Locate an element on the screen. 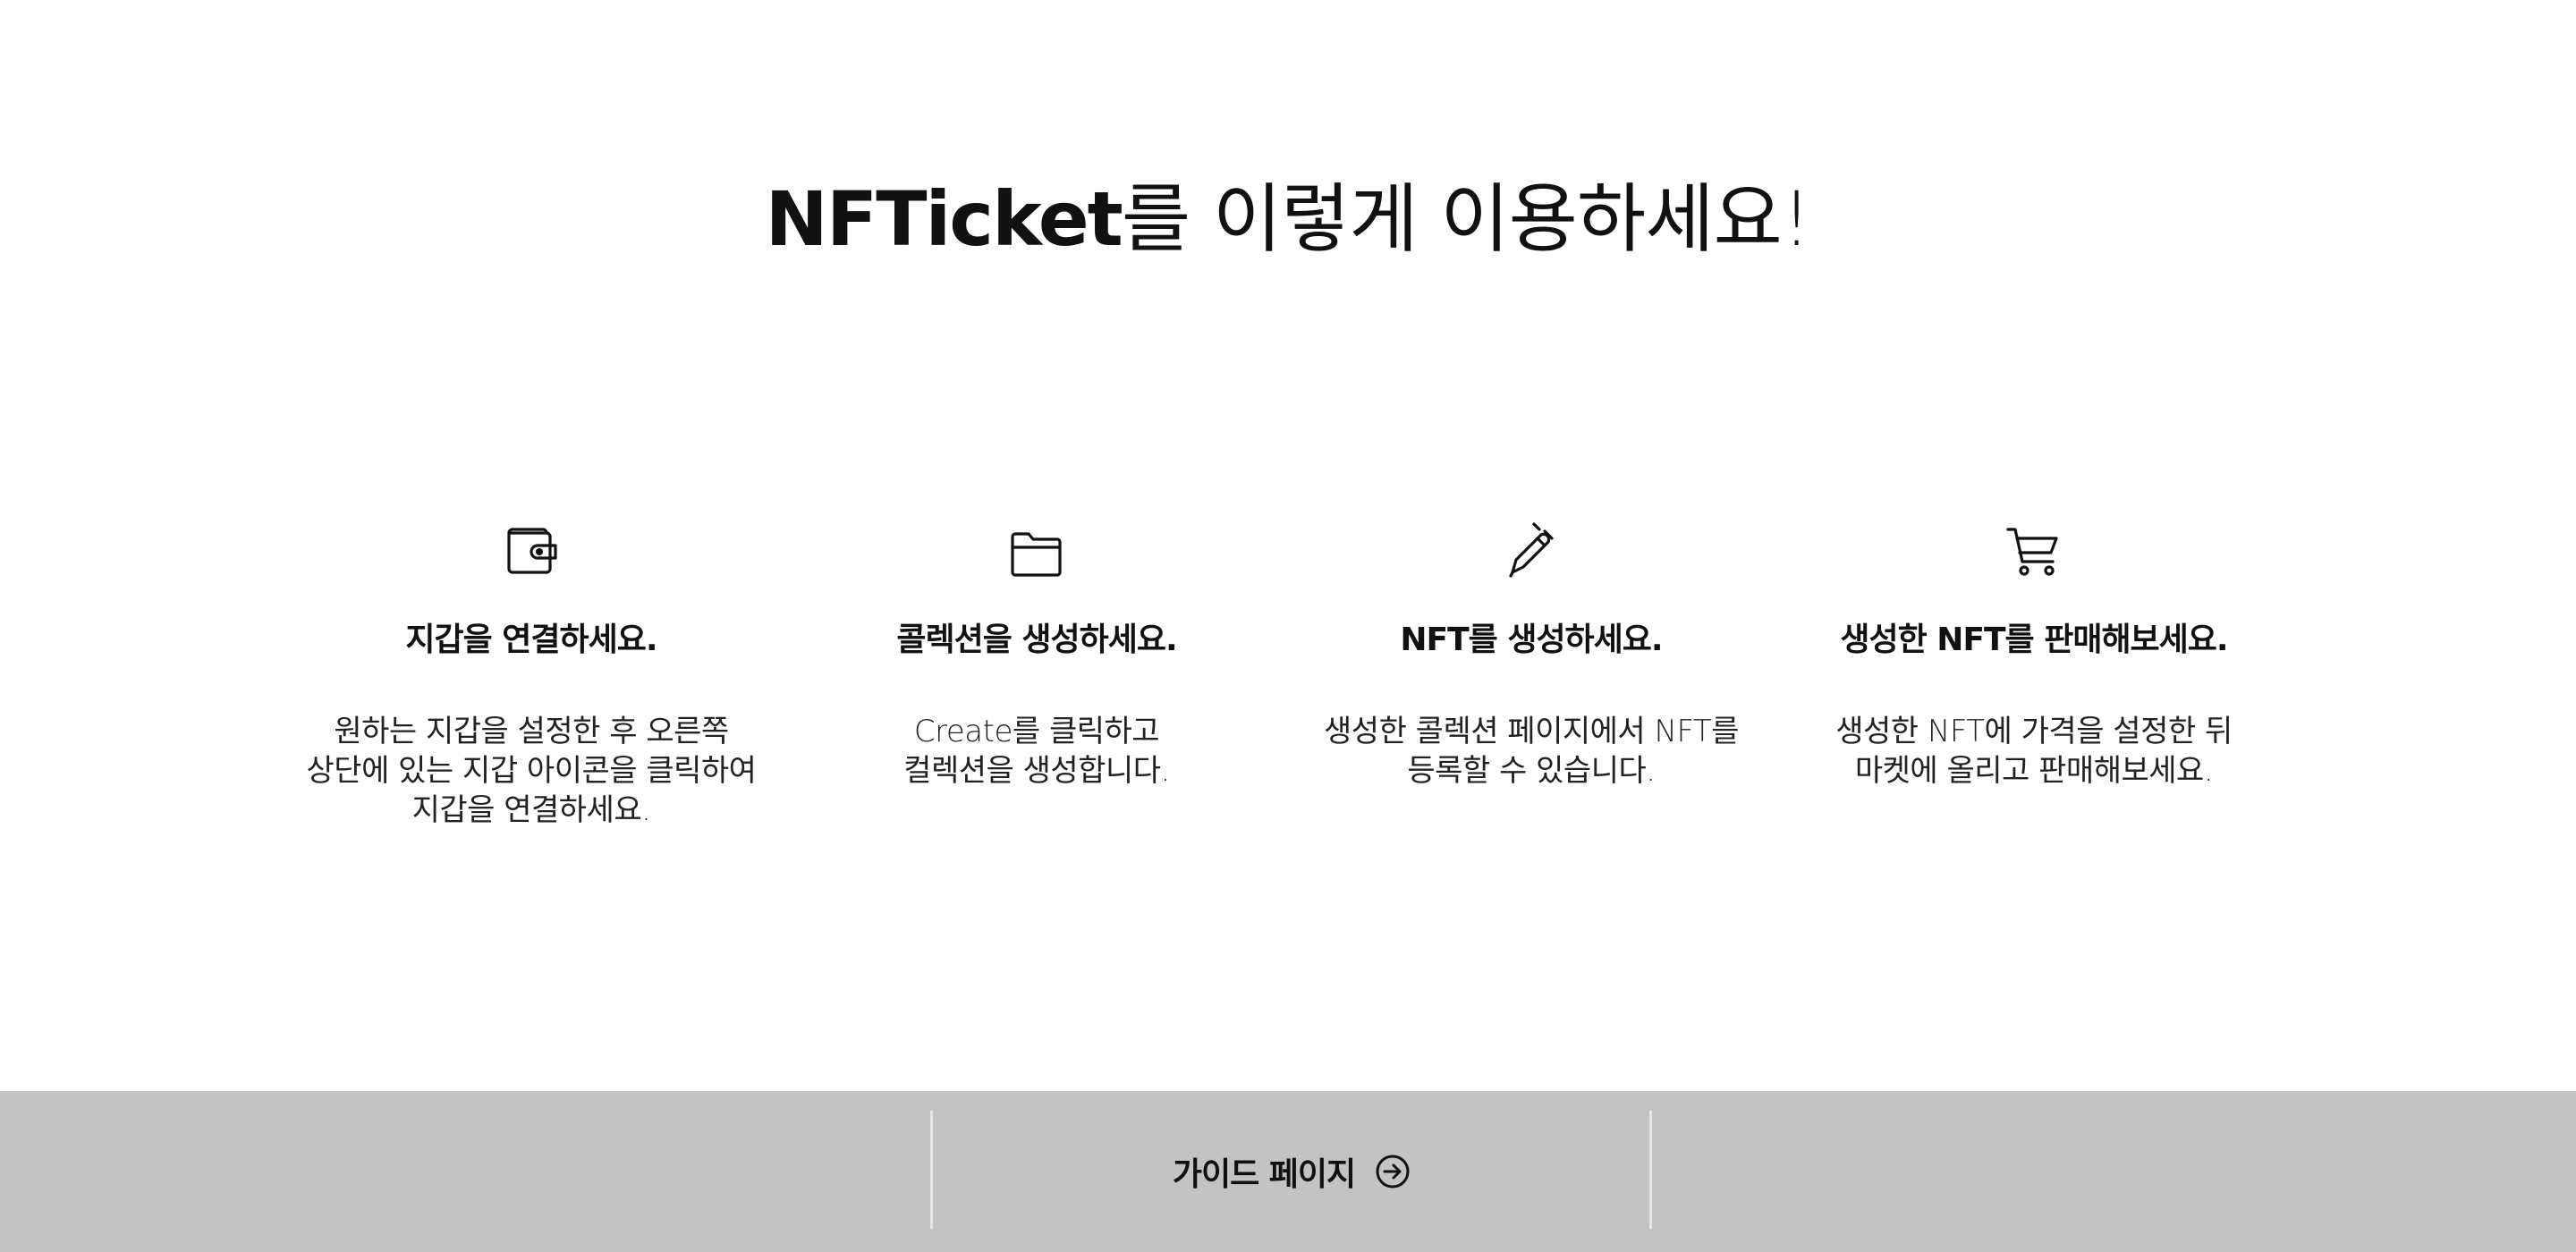  folder-icon is located at coordinates (1036, 551).